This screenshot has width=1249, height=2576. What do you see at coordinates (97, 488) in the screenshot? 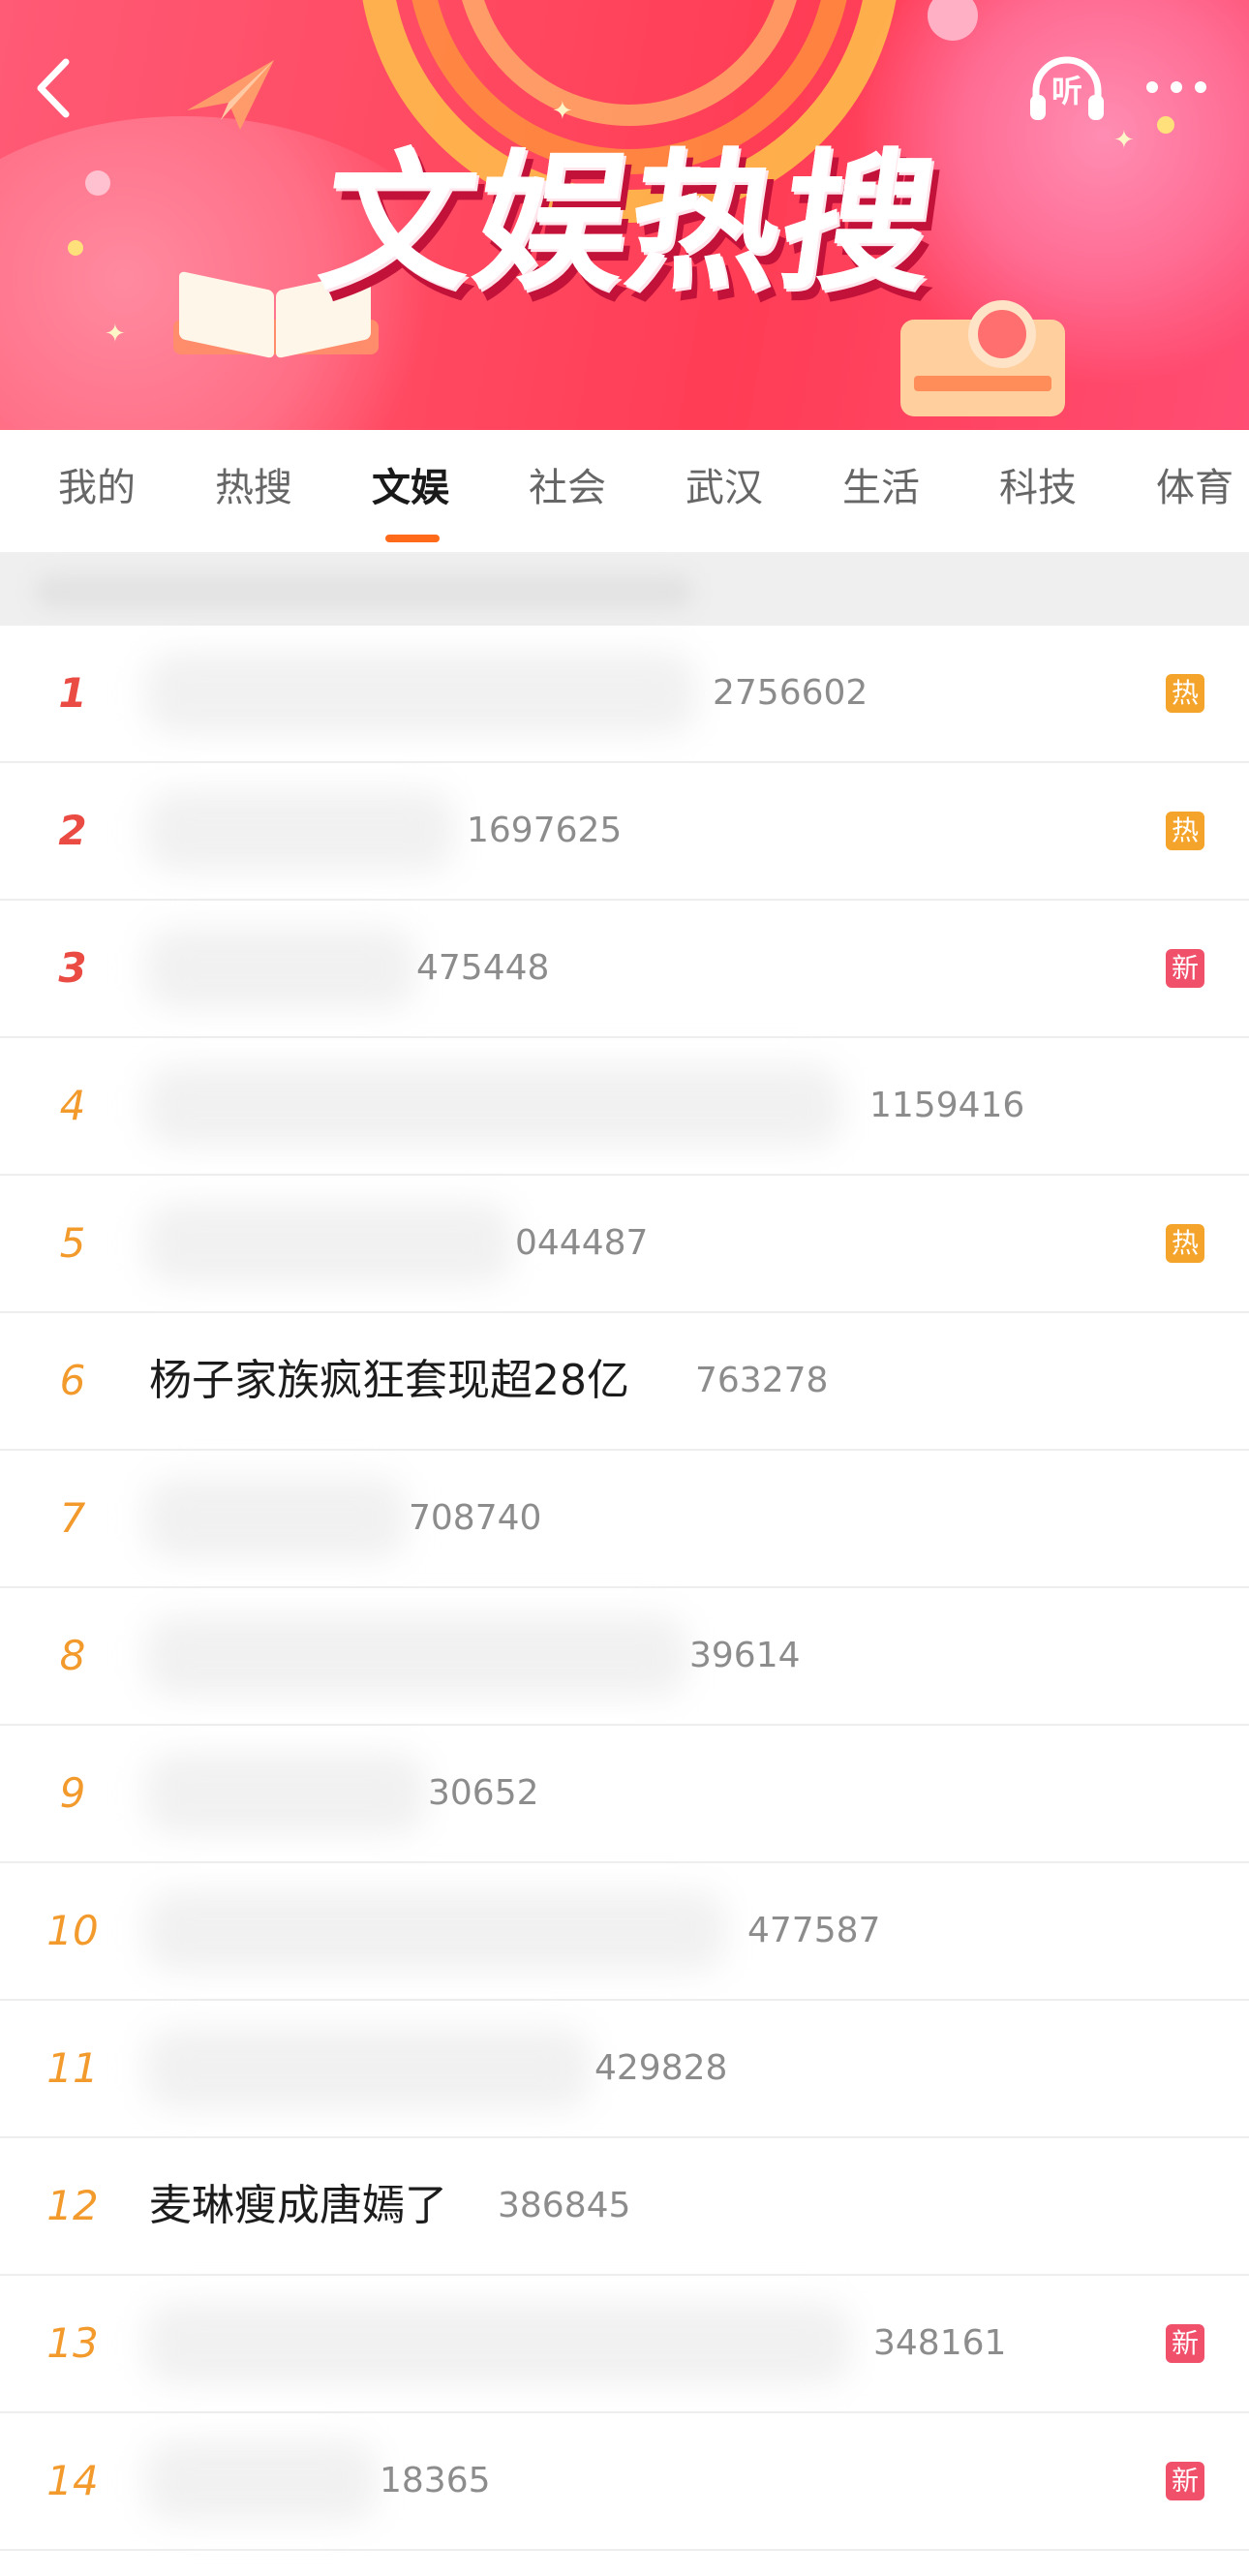
I see `tab-mine: 我的` at bounding box center [97, 488].